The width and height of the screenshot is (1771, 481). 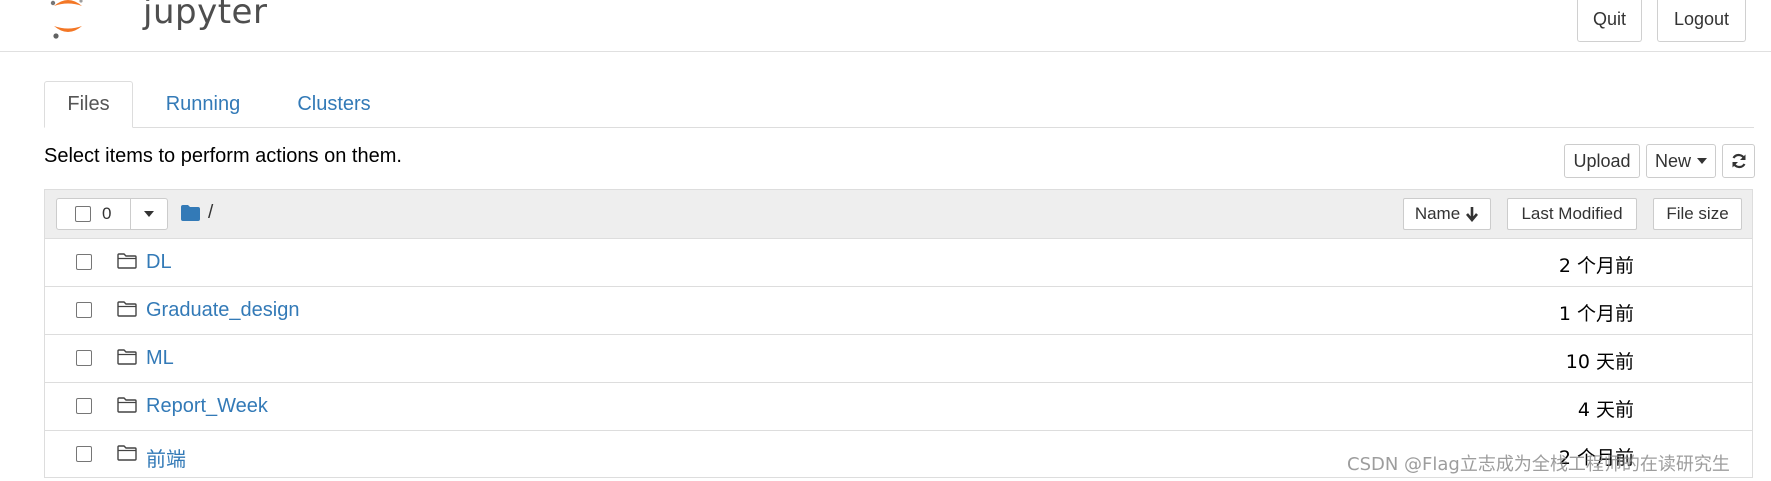 I want to click on select-all: 0, so click(x=94, y=214).